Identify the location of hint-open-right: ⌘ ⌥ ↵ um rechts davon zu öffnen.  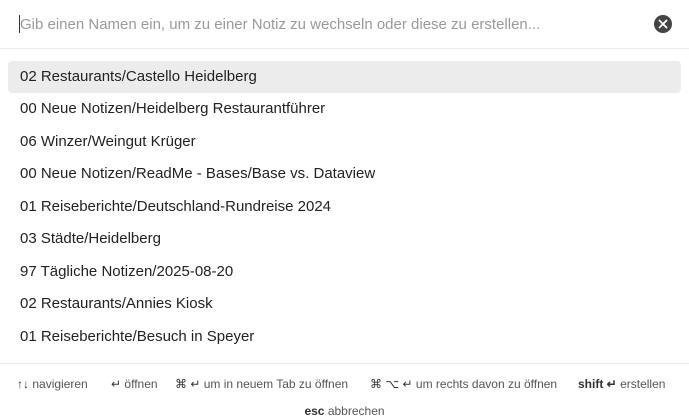
(463, 384).